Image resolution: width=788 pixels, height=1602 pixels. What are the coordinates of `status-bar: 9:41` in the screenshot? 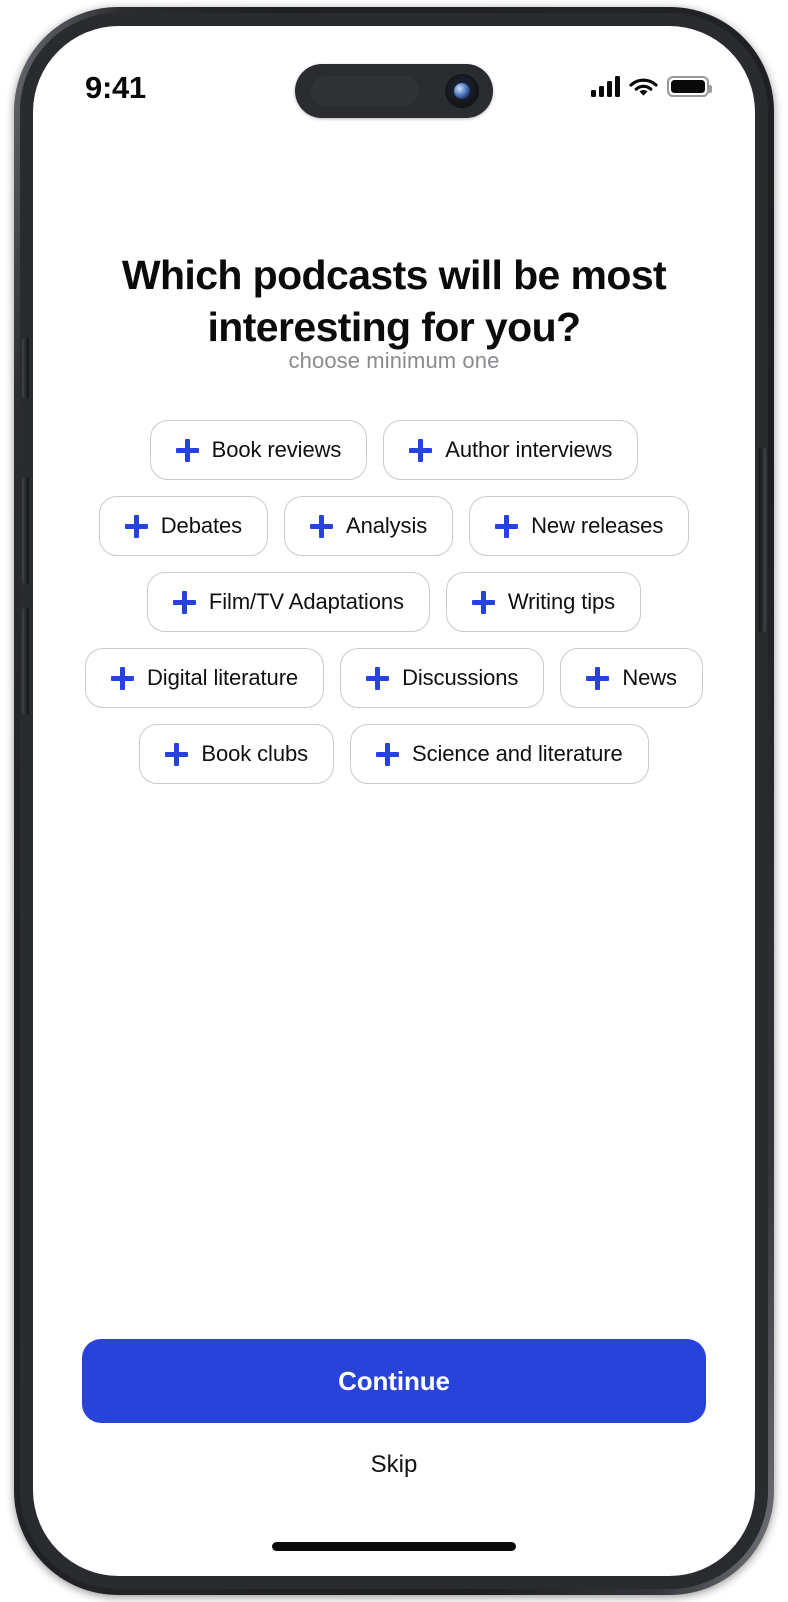 It's located at (394, 78).